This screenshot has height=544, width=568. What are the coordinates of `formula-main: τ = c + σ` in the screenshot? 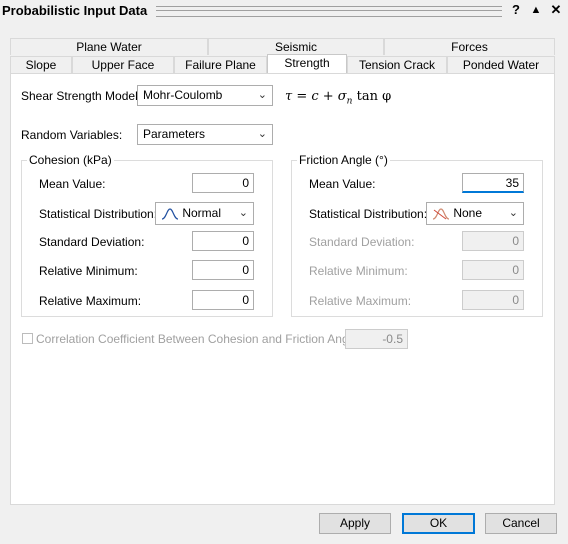 It's located at (316, 96).